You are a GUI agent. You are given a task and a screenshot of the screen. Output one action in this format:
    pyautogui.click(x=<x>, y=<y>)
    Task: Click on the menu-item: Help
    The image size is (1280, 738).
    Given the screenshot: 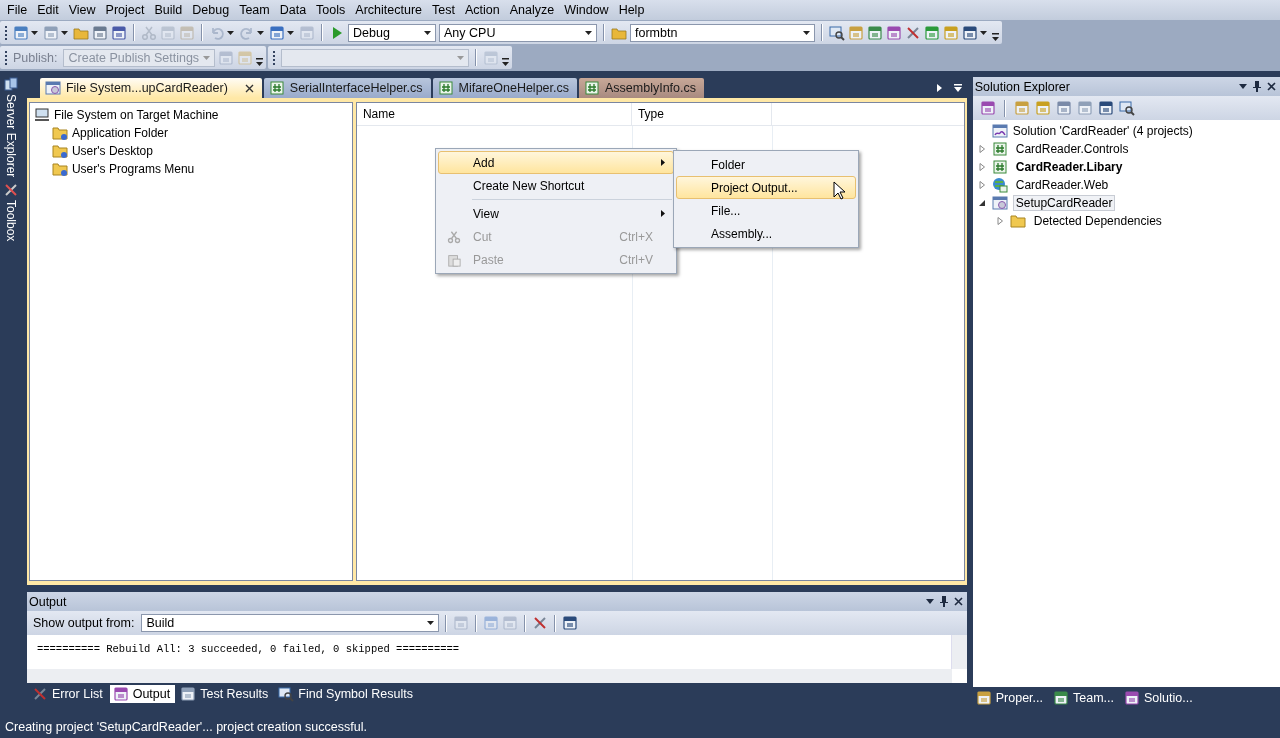 What is the action you would take?
    pyautogui.click(x=631, y=10)
    